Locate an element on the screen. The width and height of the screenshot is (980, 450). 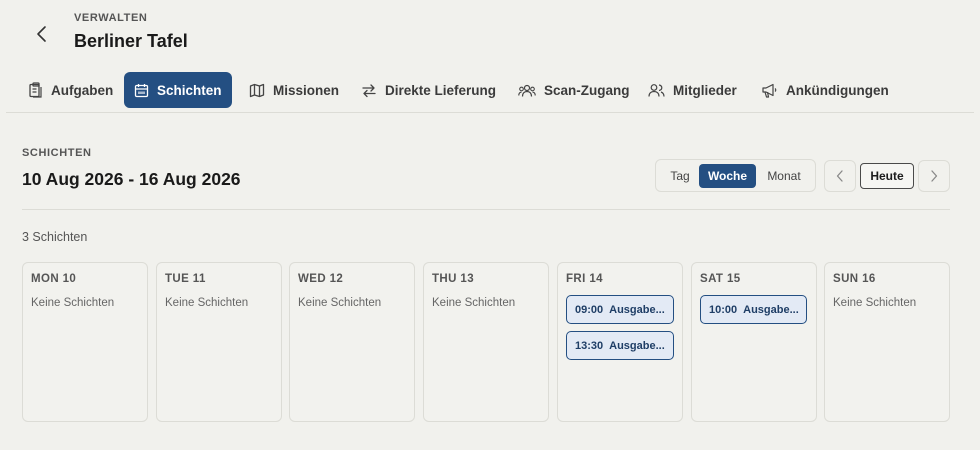
shift-time: 13:30 is located at coordinates (589, 345).